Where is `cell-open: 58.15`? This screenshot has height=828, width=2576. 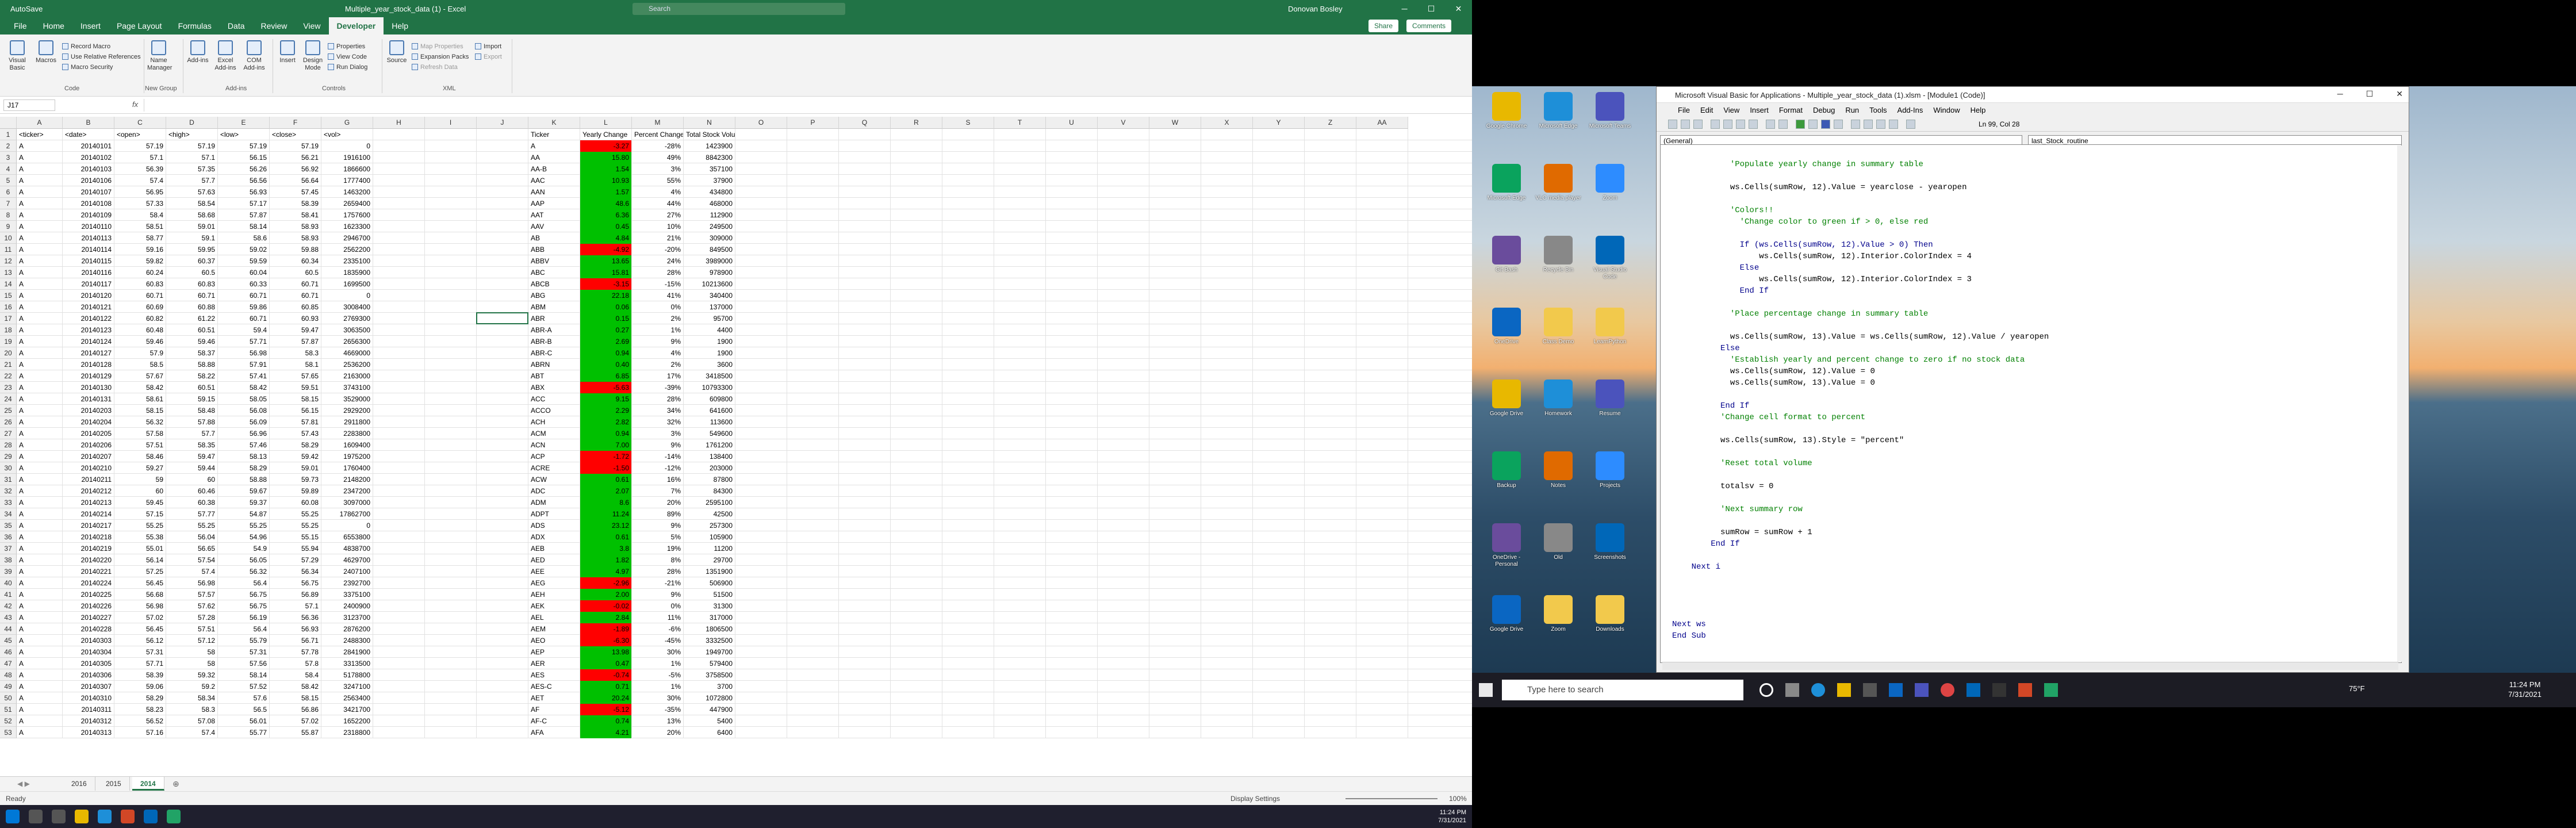 cell-open: 58.15 is located at coordinates (140, 410).